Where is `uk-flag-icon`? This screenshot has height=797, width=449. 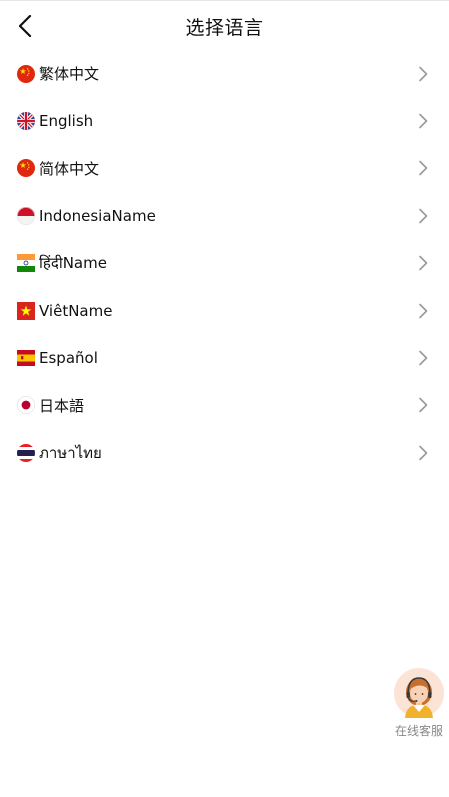
uk-flag-icon is located at coordinates (26, 121).